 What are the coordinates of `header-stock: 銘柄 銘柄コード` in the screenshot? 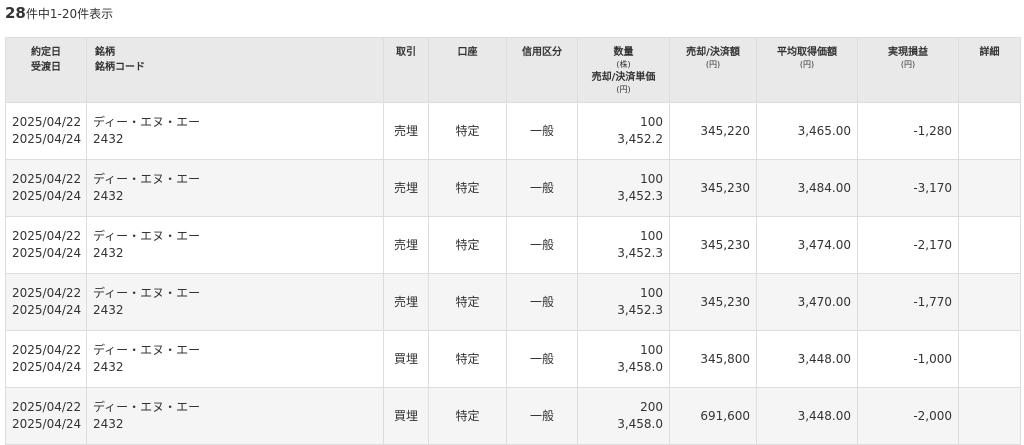 It's located at (235, 70).